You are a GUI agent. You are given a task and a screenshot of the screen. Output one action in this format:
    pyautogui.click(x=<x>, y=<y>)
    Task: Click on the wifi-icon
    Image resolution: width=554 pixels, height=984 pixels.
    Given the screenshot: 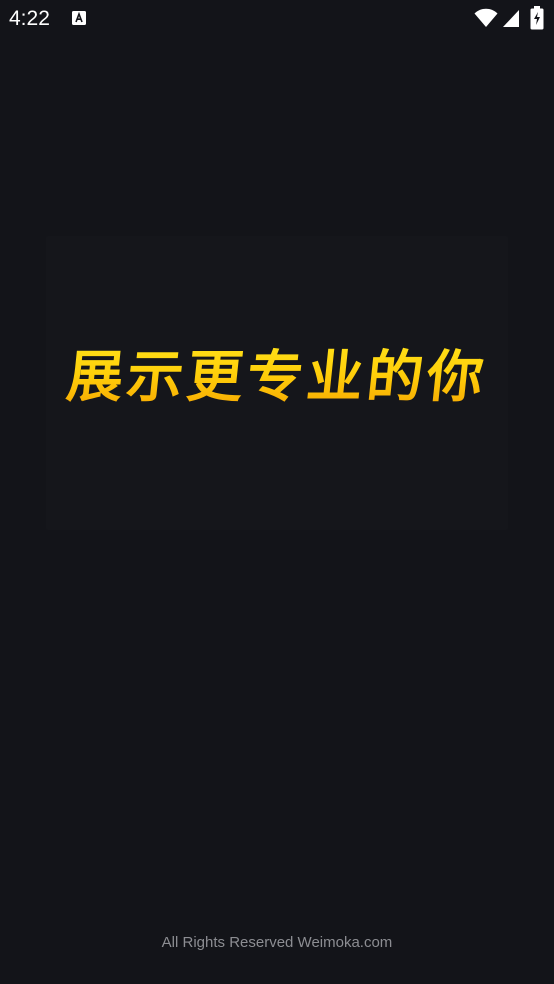 What is the action you would take?
    pyautogui.click(x=486, y=17)
    